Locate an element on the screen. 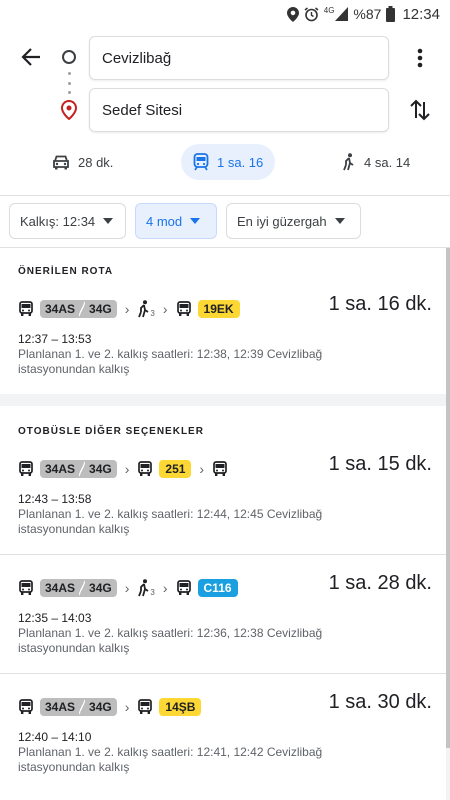 The image size is (450, 800). route-steps: 34AS 34G › 3 › 19EK is located at coordinates (129, 309).